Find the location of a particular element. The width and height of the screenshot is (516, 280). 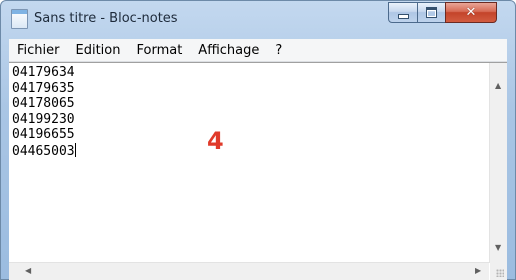

menu-fichier: Fichier is located at coordinates (38, 50).